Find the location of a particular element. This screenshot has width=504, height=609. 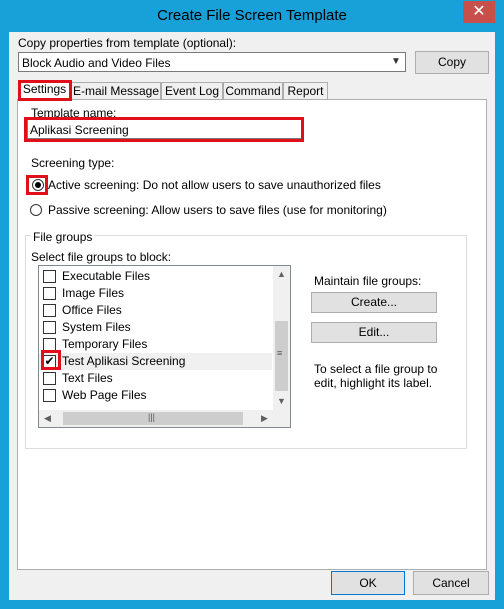

copy-button: Copy is located at coordinates (452, 62).